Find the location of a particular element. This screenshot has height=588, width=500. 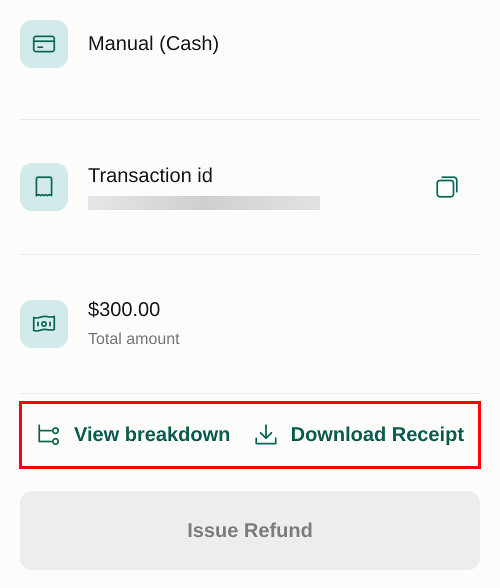

action-link: Download Receipt is located at coordinates (358, 435).